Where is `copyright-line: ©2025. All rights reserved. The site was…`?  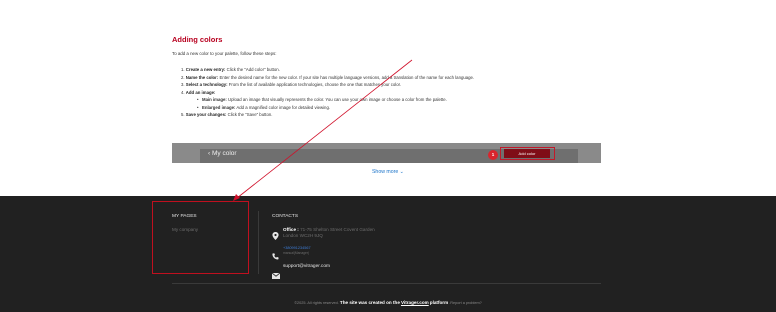 copyright-line: ©2025. All rights reserved. The site was… is located at coordinates (388, 302).